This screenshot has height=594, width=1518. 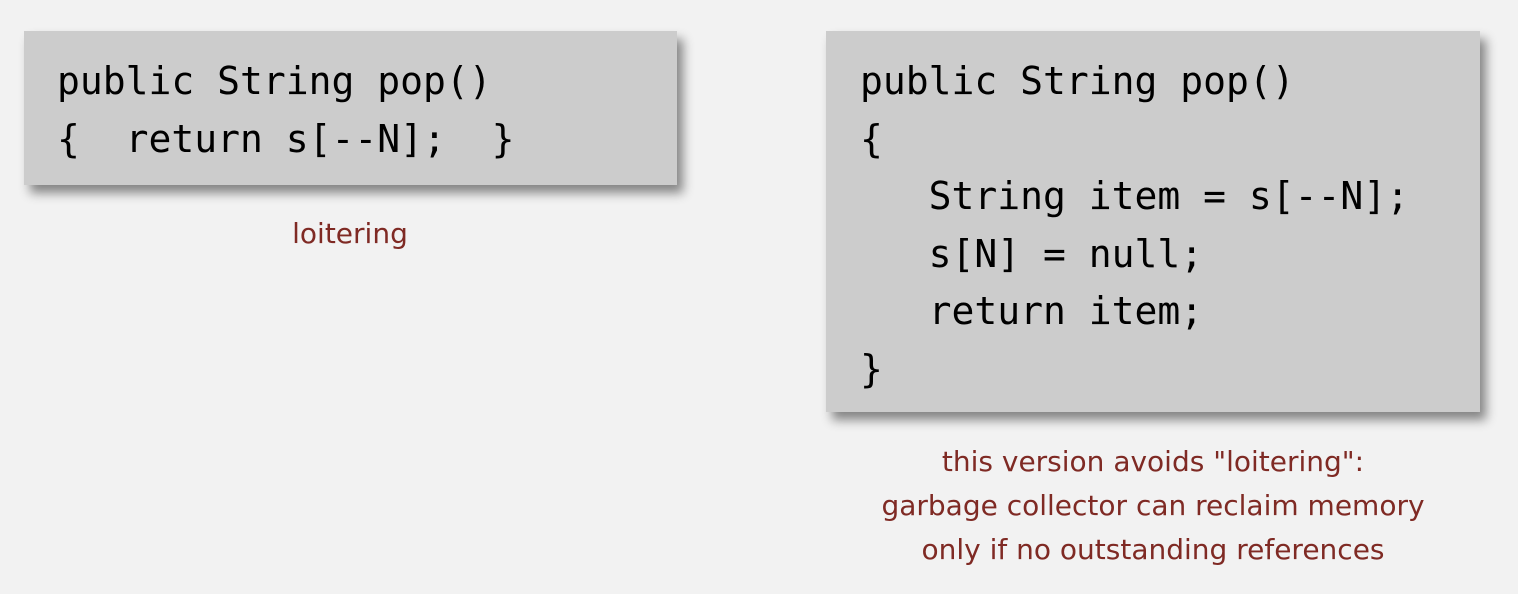 I want to click on caption-line: garbage collector can reclaim memory, so click(x=1153, y=505).